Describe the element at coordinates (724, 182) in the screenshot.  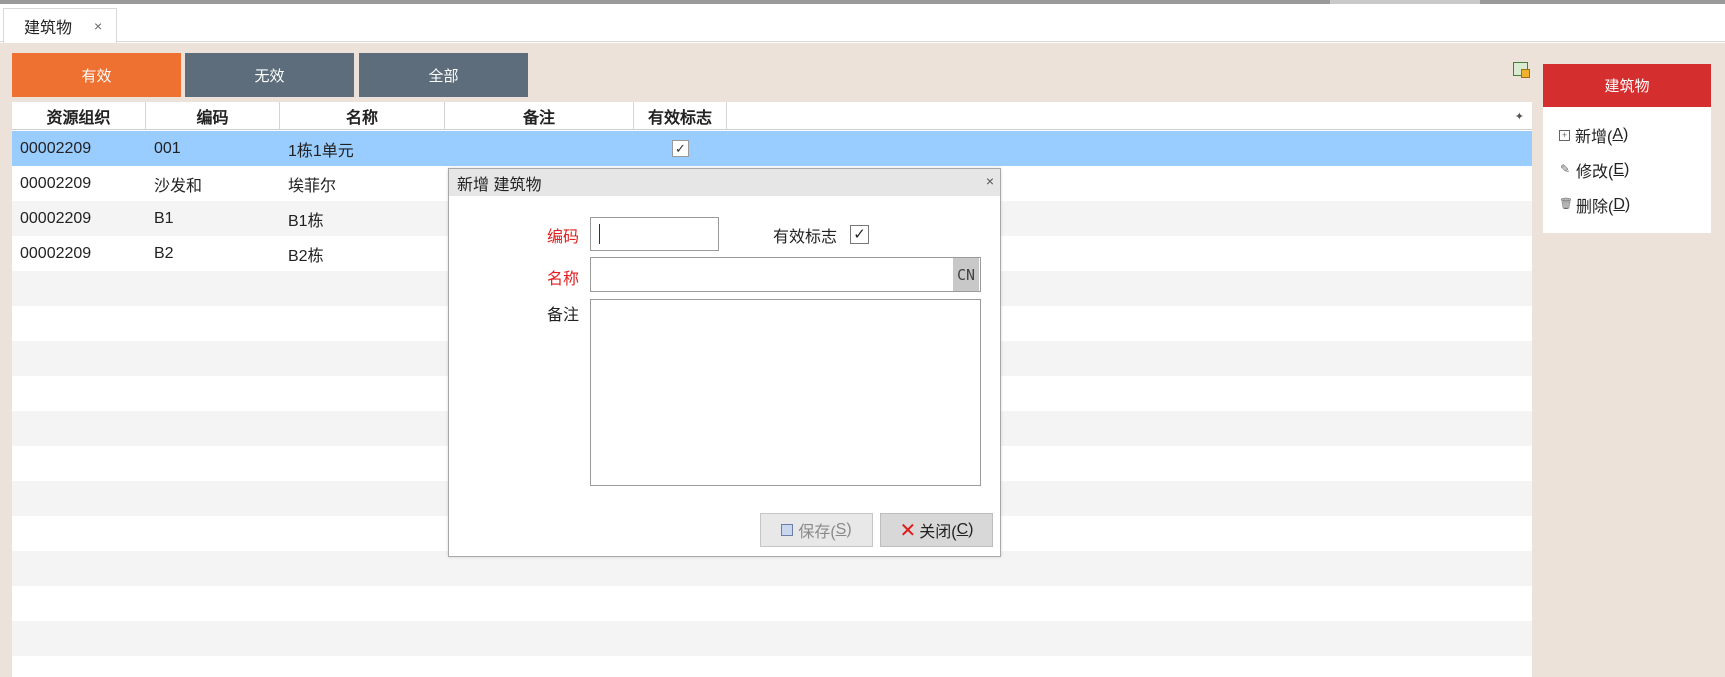
I see `dialog-title-bar: 新增 建筑物 ×` at that location.